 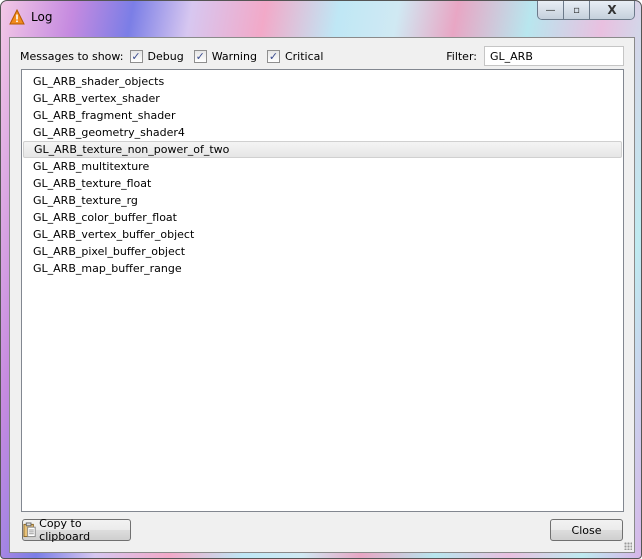 I want to click on message-item: GL_ARB_texture_float, so click(x=322, y=183).